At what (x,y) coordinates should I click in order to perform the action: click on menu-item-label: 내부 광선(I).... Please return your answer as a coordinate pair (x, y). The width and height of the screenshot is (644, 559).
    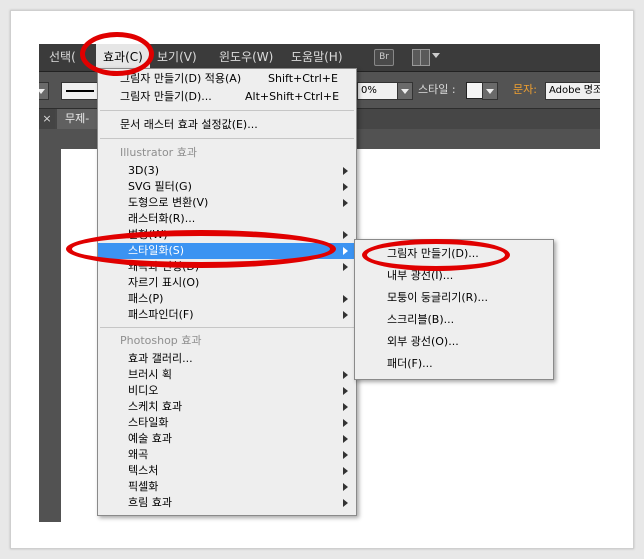
    Looking at the image, I should click on (420, 275).